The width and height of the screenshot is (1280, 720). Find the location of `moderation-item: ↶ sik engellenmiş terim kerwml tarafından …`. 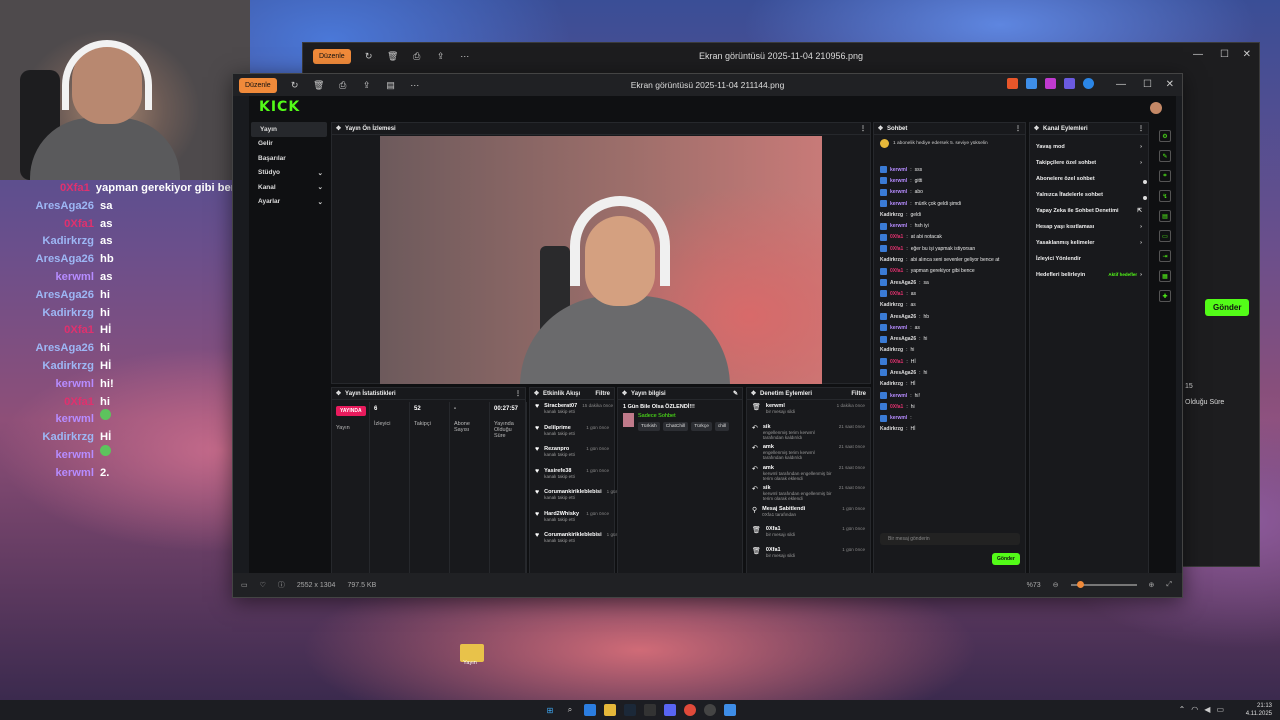

moderation-item: ↶ sik engellenmiş terim kerwml tarafından … is located at coordinates (808, 431).